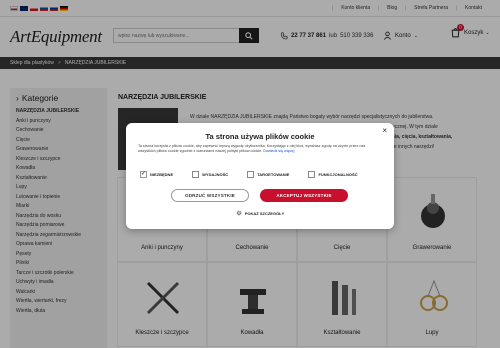 The height and width of the screenshot is (348, 500). What do you see at coordinates (264, 213) in the screenshot?
I see `details-label: POKAŻ SZCZEGÓŁY` at bounding box center [264, 213].